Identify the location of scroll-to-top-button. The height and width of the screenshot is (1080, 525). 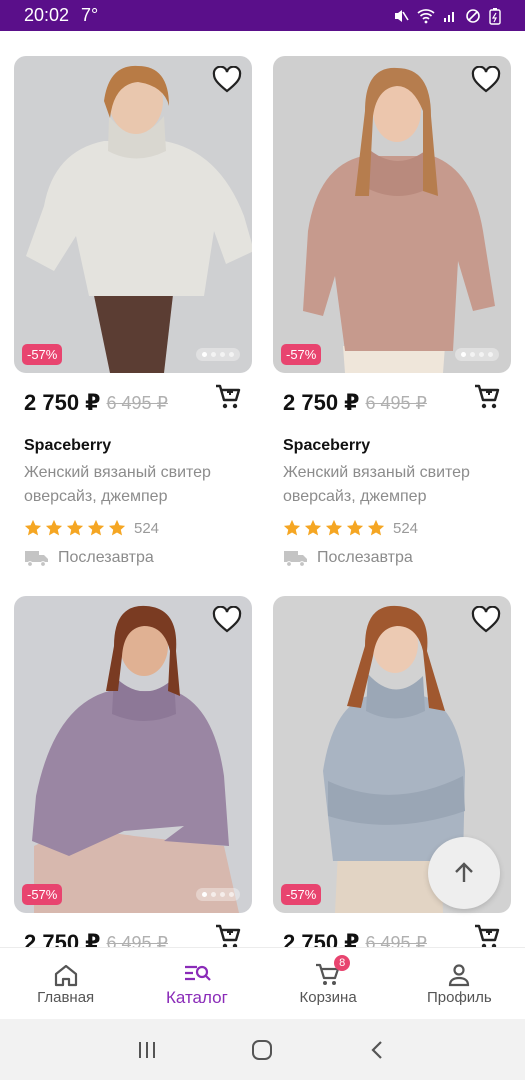
(464, 873).